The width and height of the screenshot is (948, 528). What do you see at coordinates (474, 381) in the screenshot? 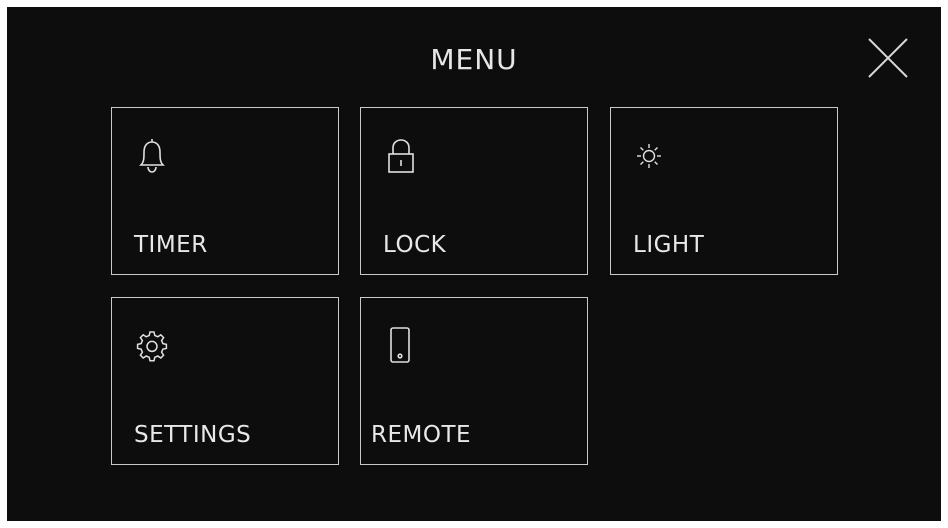
I see `remote-tile: REMOTE` at bounding box center [474, 381].